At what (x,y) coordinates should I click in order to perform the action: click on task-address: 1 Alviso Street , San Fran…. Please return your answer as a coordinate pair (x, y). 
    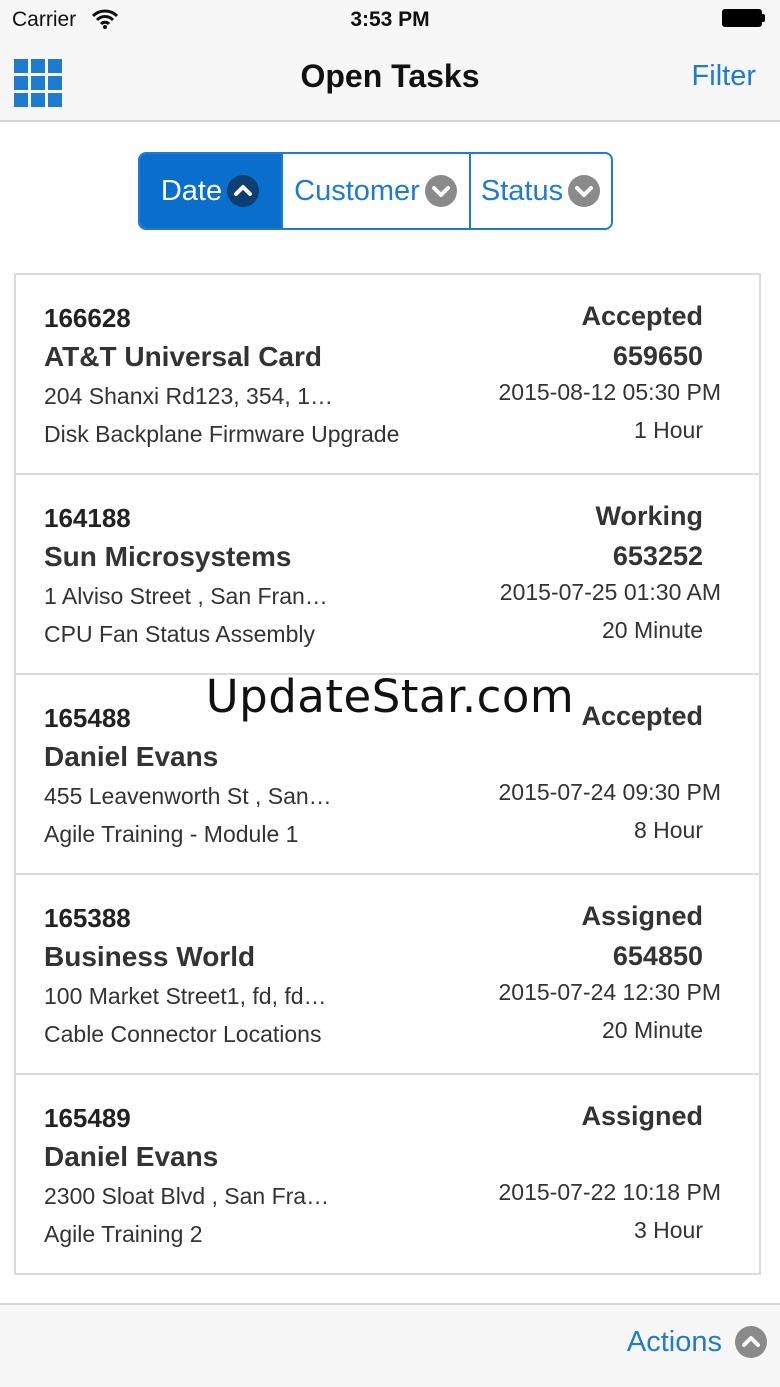
    Looking at the image, I should click on (186, 596).